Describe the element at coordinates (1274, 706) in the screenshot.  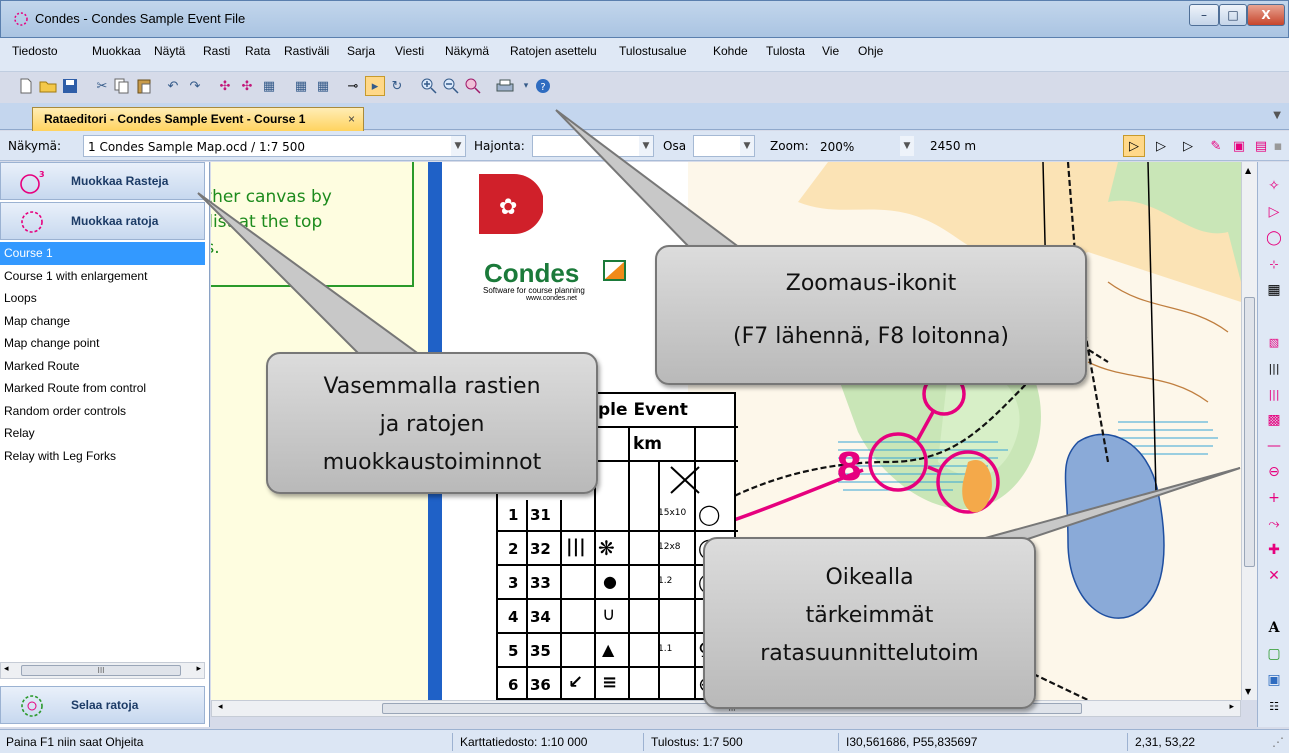
I see `legend-icon: ☷` at that location.